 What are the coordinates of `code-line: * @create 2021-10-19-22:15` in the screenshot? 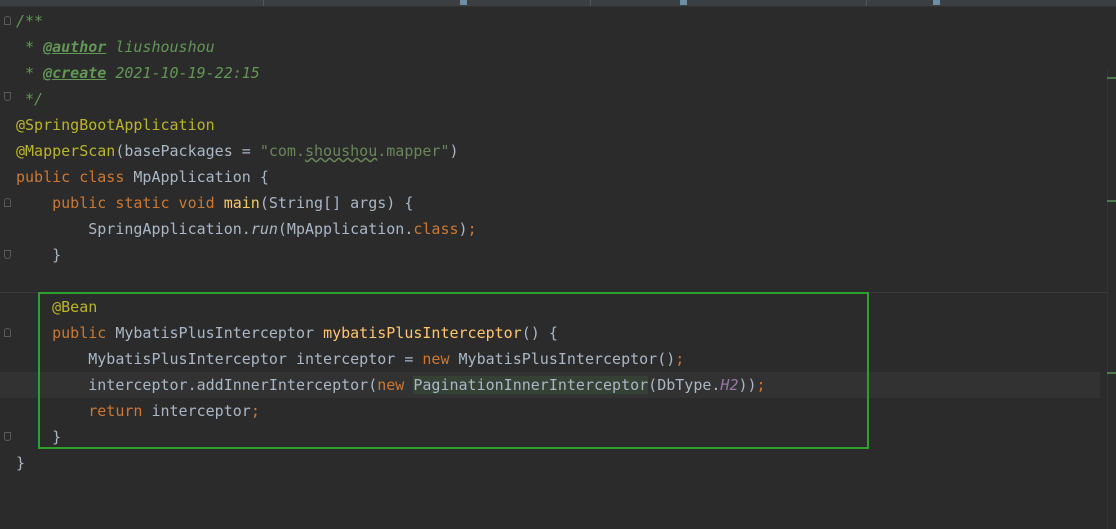 It's located at (138, 73).